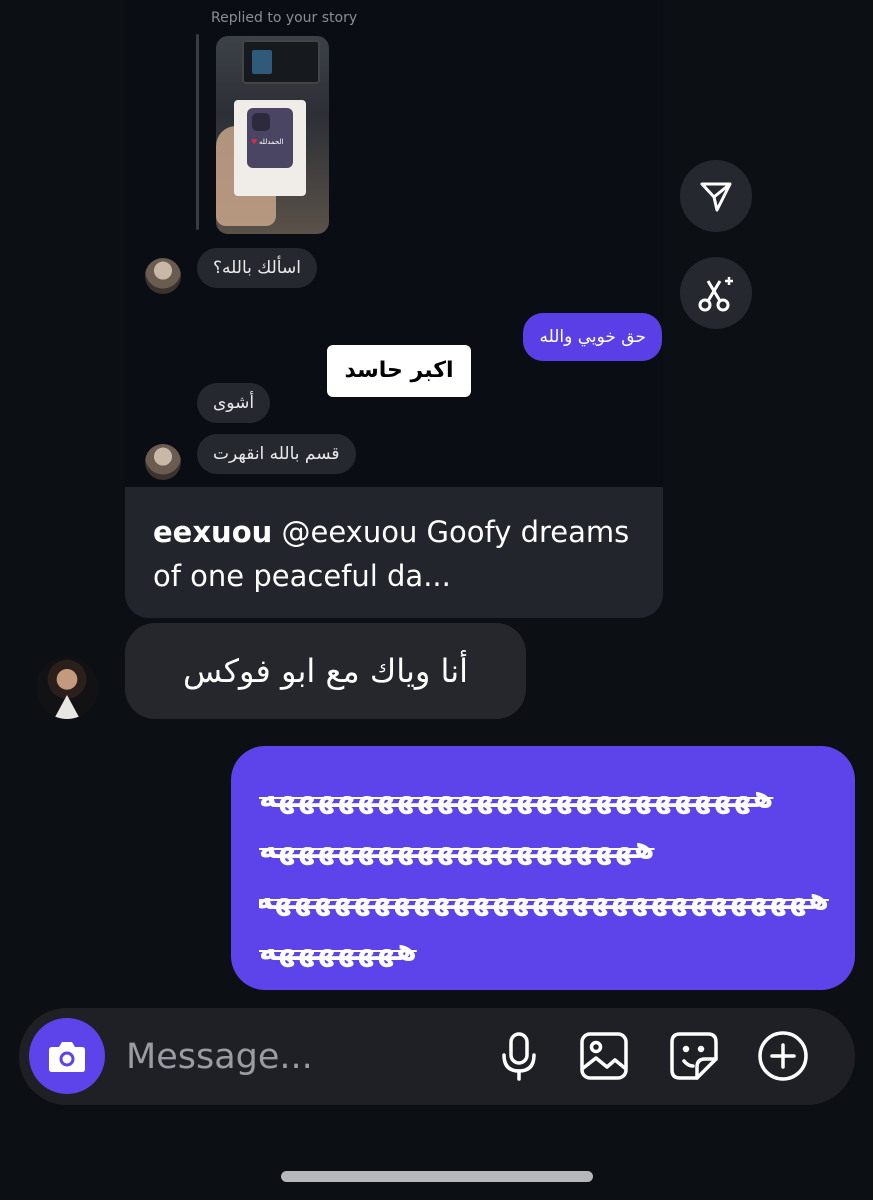 The width and height of the screenshot is (873, 1200). I want to click on more-button, so click(783, 1056).